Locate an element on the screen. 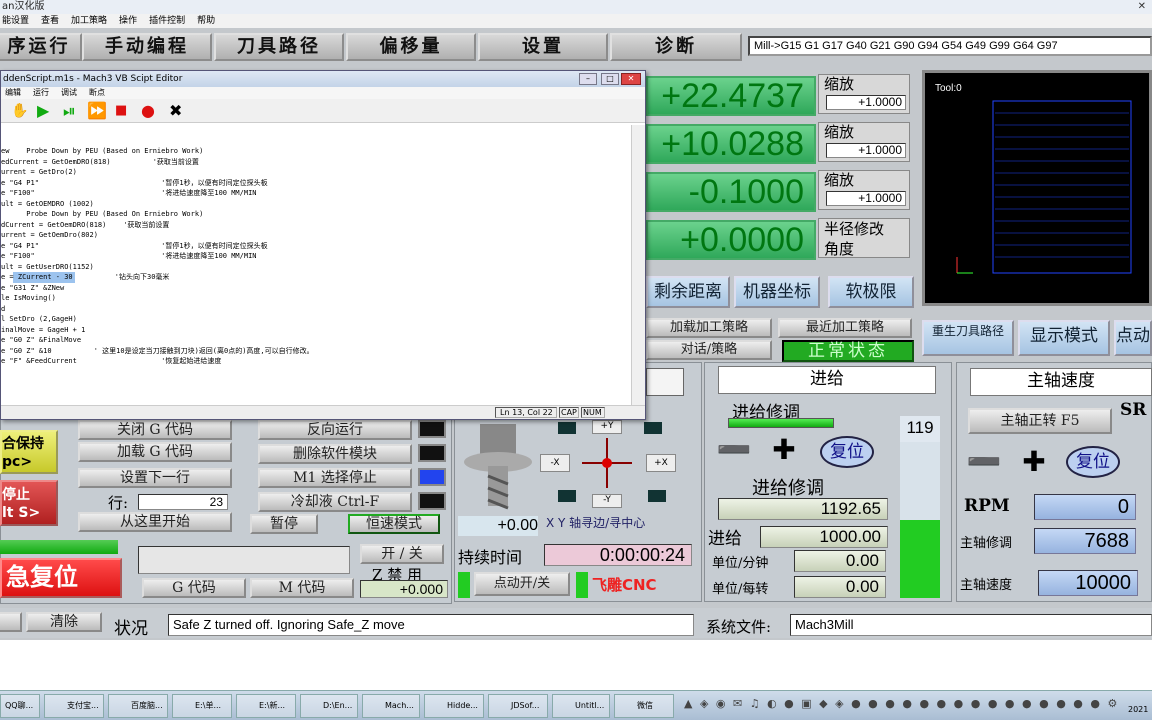 The image size is (1152, 720). pause-button: 暂停 is located at coordinates (284, 524).